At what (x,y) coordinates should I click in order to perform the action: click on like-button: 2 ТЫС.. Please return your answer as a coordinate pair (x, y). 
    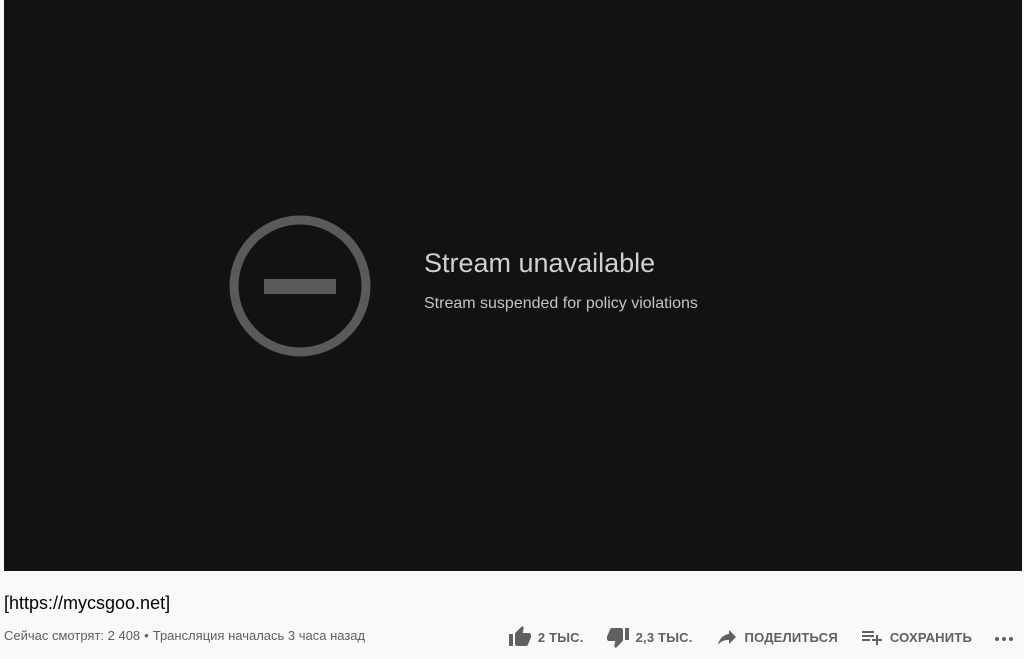
    Looking at the image, I should click on (546, 637).